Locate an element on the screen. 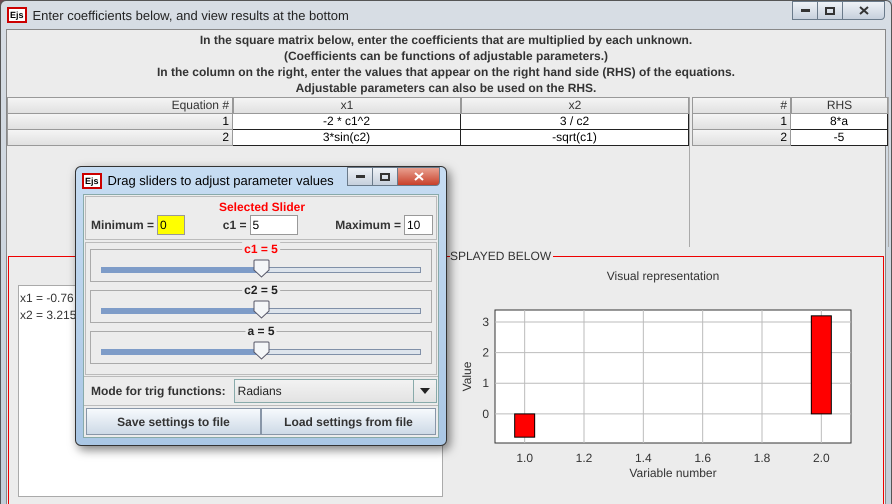  x-tick-label: 1.4 is located at coordinates (643, 458).